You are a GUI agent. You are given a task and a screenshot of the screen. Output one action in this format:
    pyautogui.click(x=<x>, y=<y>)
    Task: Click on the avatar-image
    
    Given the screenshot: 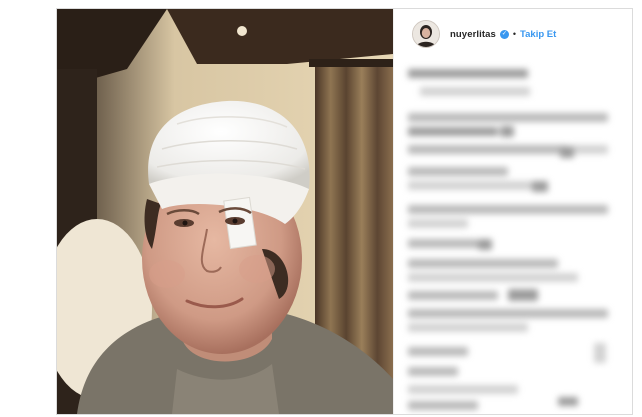 What is the action you would take?
    pyautogui.click(x=426, y=34)
    